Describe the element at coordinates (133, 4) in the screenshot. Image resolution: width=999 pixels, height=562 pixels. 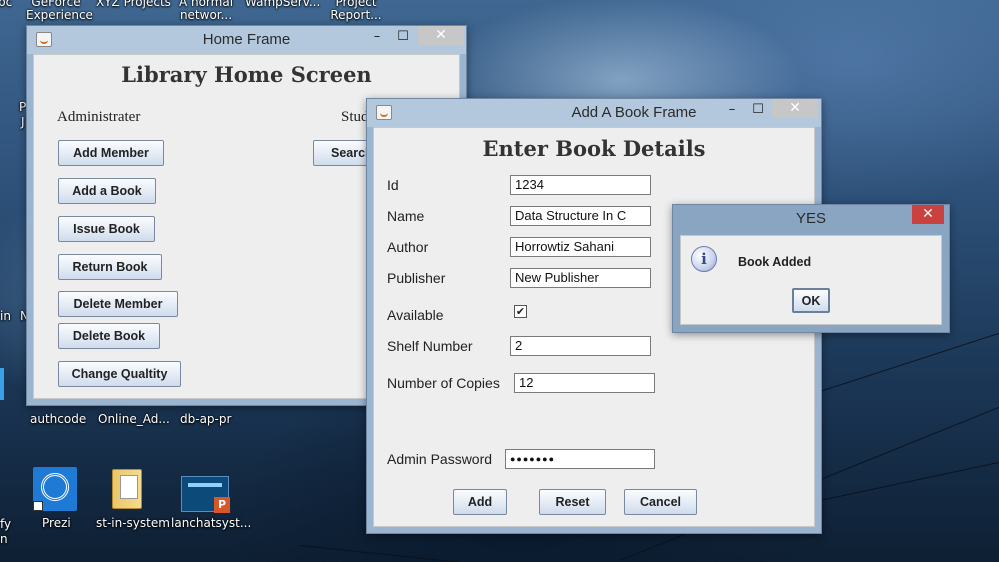
I see `desktop-icon-label: XYZ Projects` at that location.